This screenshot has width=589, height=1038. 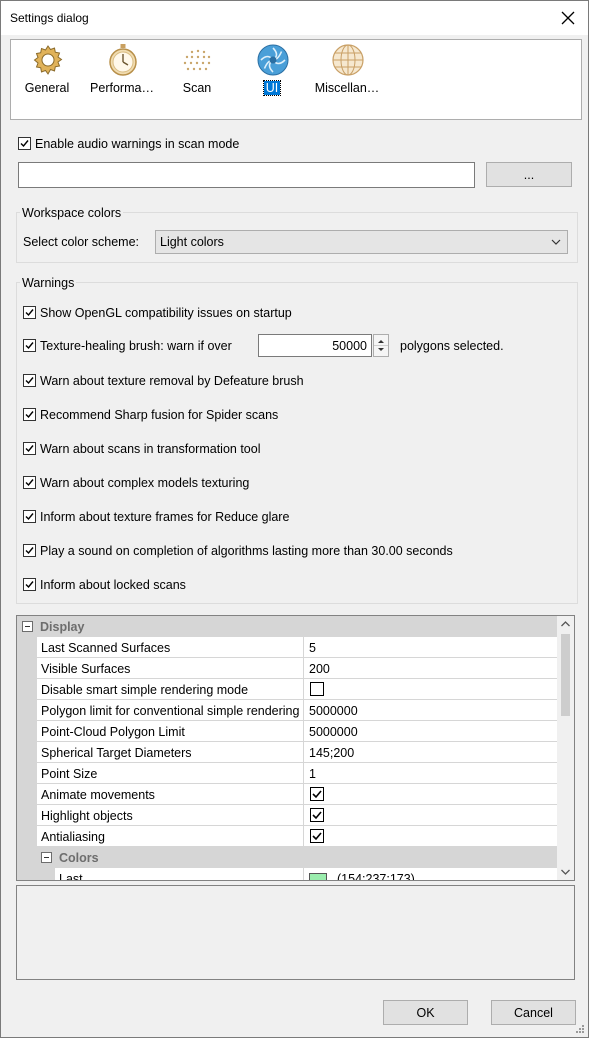 I want to click on color-swatch, so click(x=318, y=876).